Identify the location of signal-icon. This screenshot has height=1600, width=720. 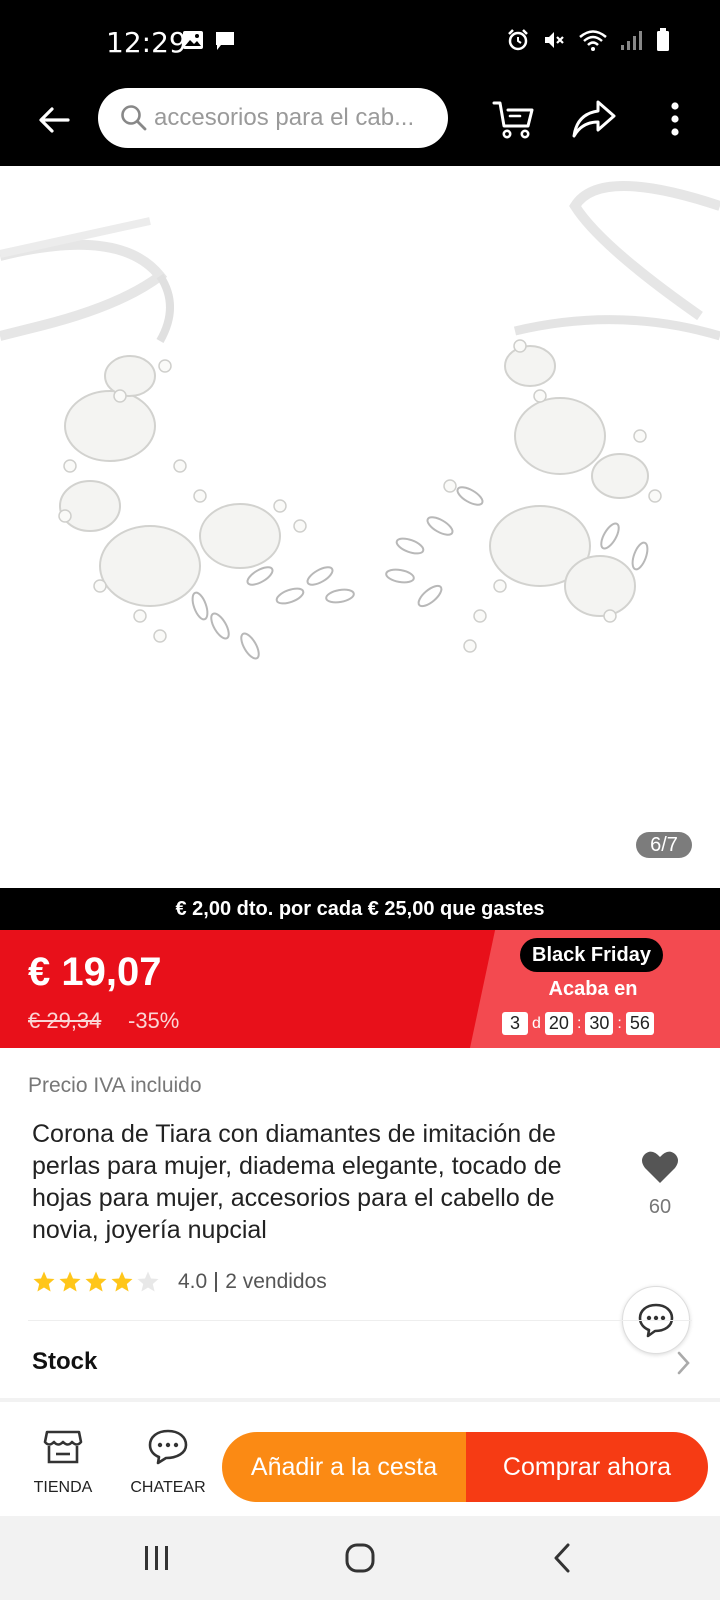
(631, 40).